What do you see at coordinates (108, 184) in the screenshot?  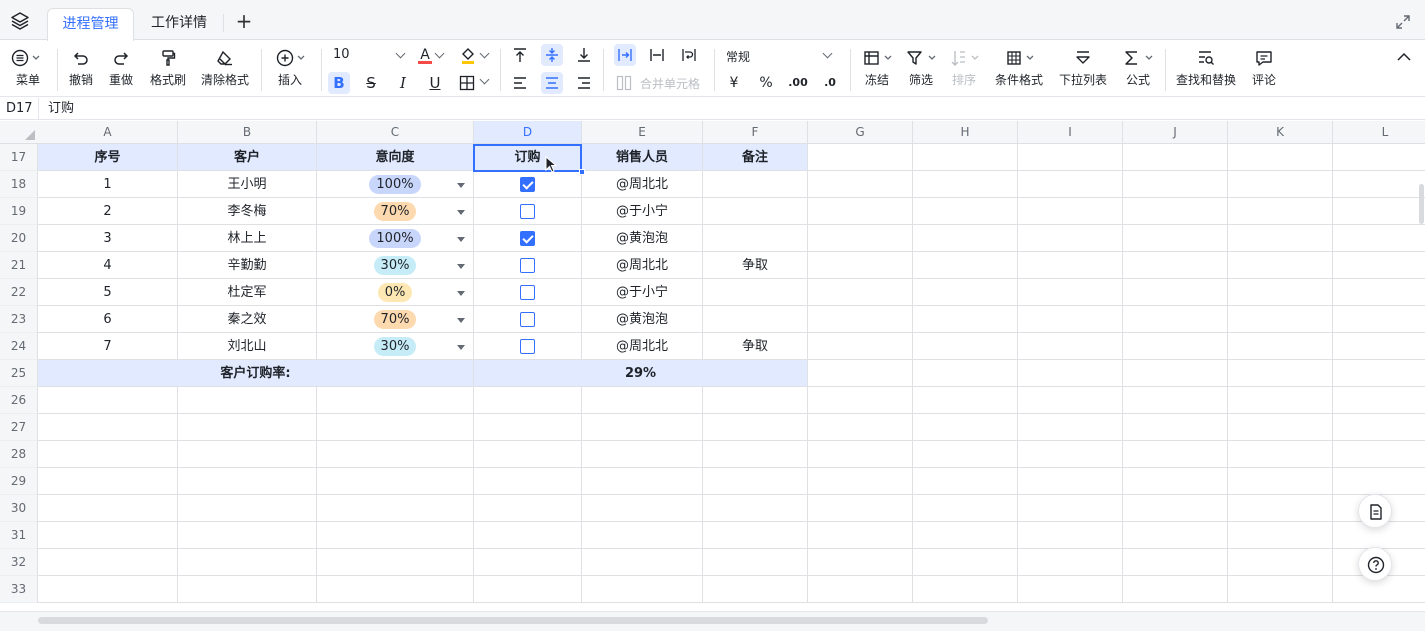 I see `row-number-cell: 1` at bounding box center [108, 184].